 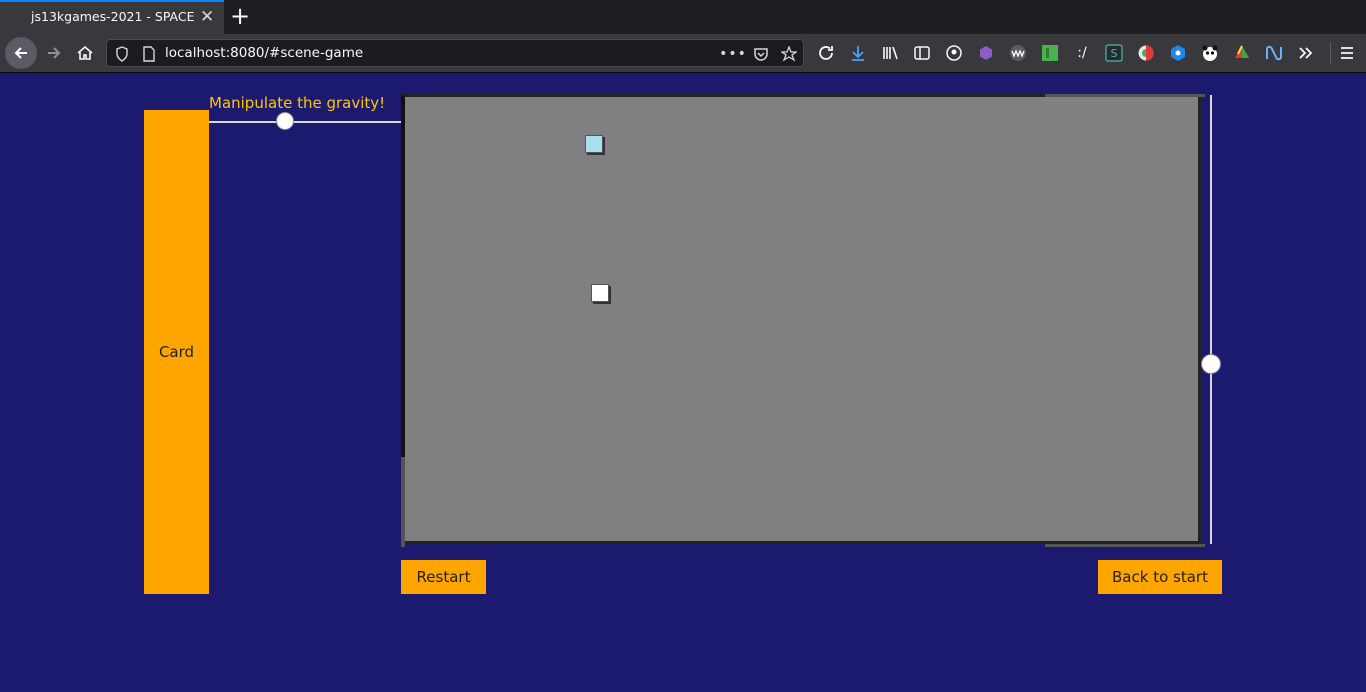 What do you see at coordinates (1210, 53) in the screenshot?
I see `extension-panda-icon` at bounding box center [1210, 53].